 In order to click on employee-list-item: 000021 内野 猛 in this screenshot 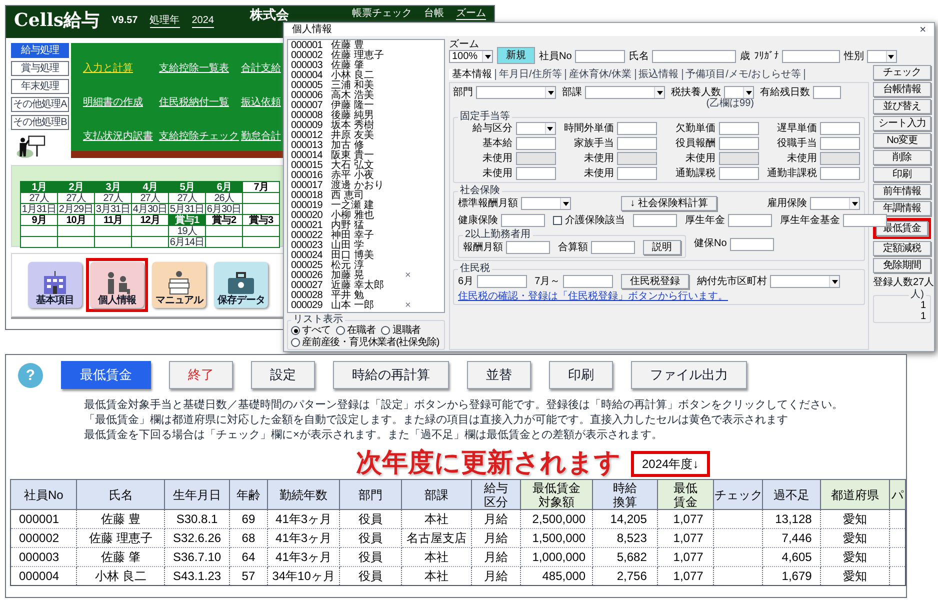, I will do `click(366, 226)`.